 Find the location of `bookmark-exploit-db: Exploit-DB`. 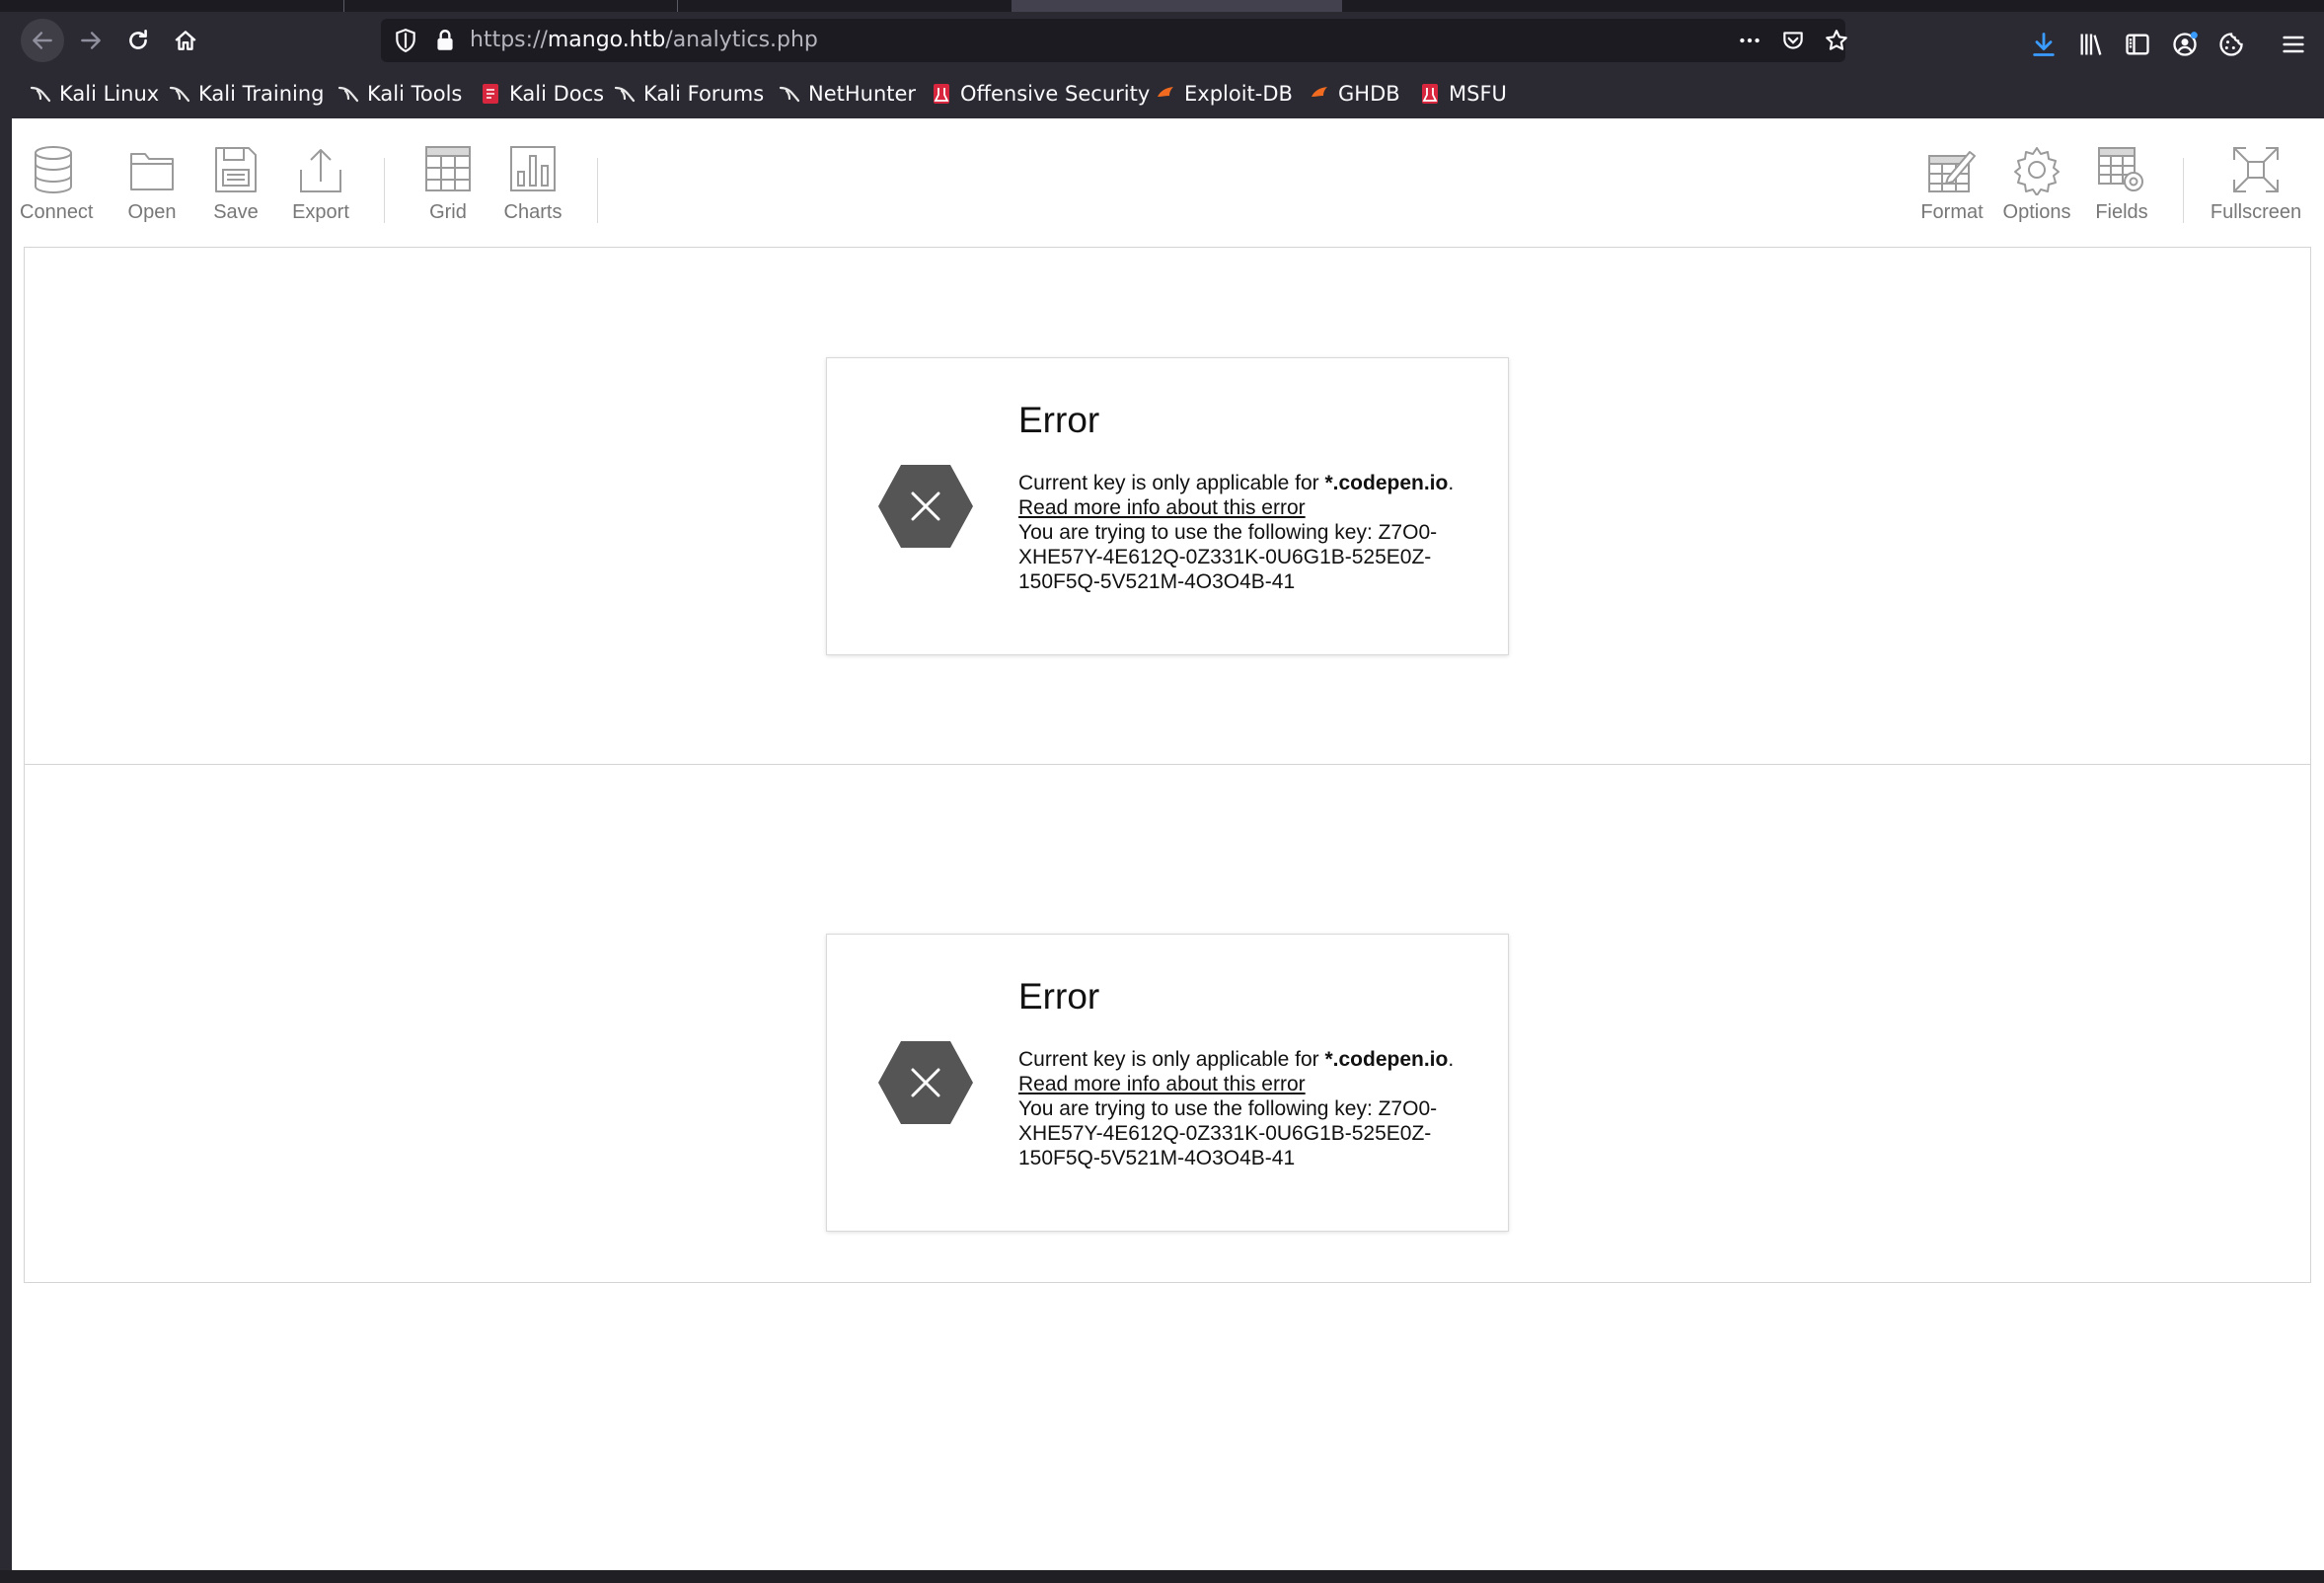

bookmark-exploit-db: Exploit-DB is located at coordinates (1224, 94).